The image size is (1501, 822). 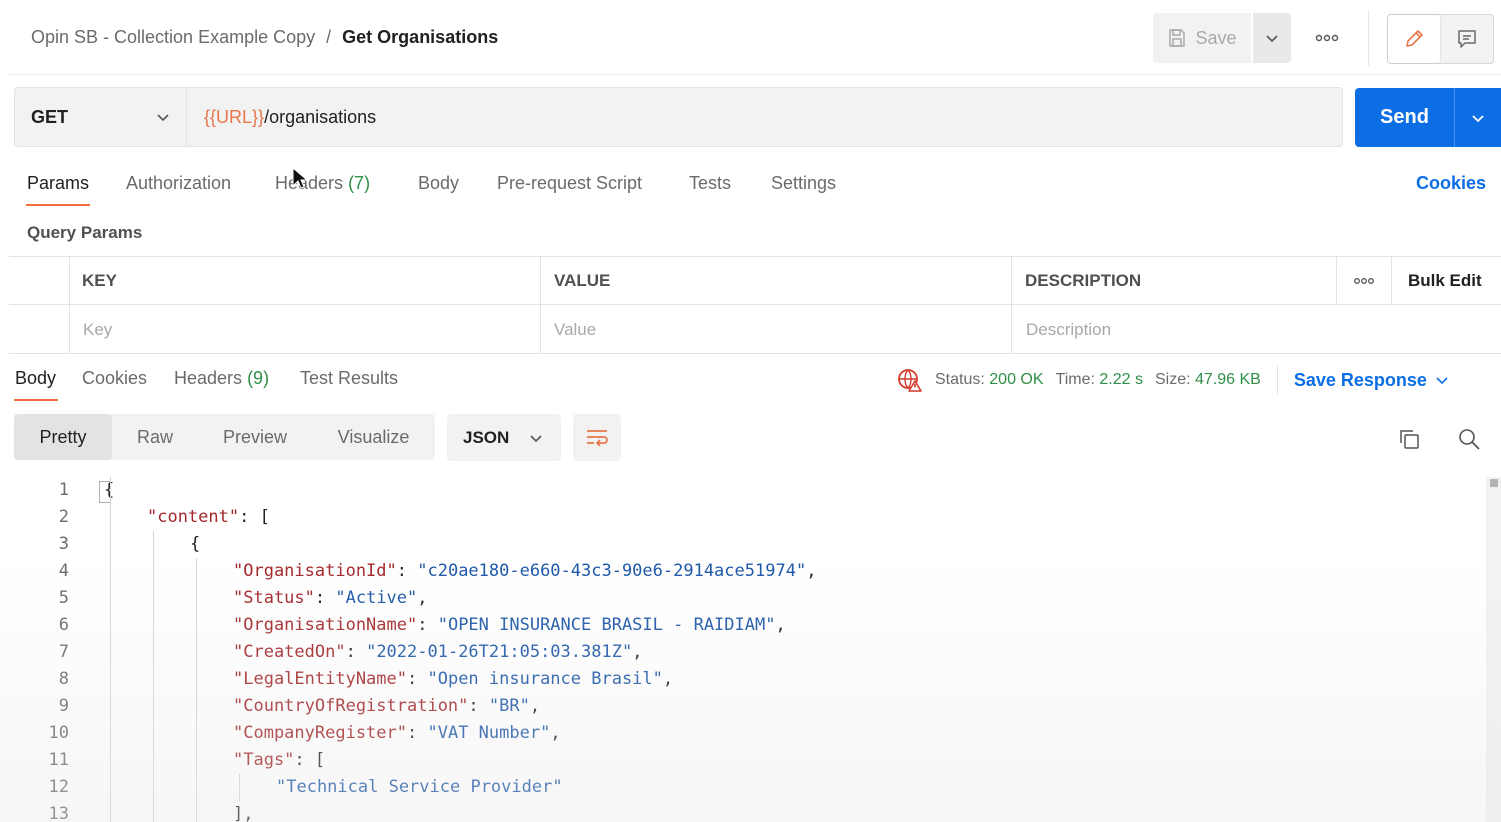 I want to click on tab-params: Params, so click(x=58, y=183).